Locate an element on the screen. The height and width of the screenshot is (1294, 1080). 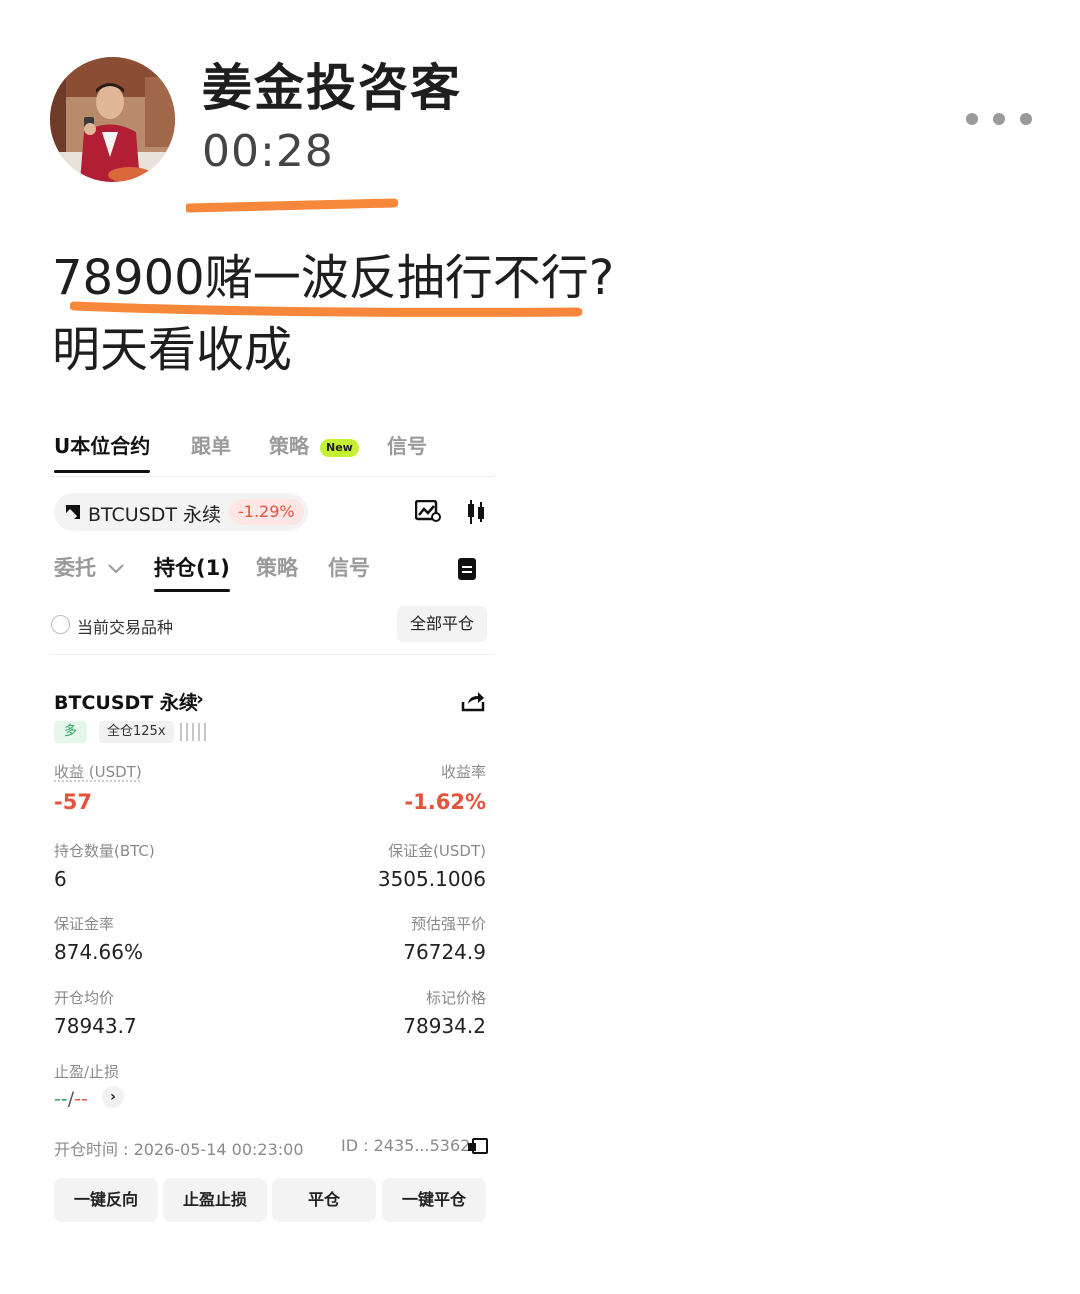
open-time: 开仓时间 : 2026-05-14 00:23:00 is located at coordinates (179, 1149).